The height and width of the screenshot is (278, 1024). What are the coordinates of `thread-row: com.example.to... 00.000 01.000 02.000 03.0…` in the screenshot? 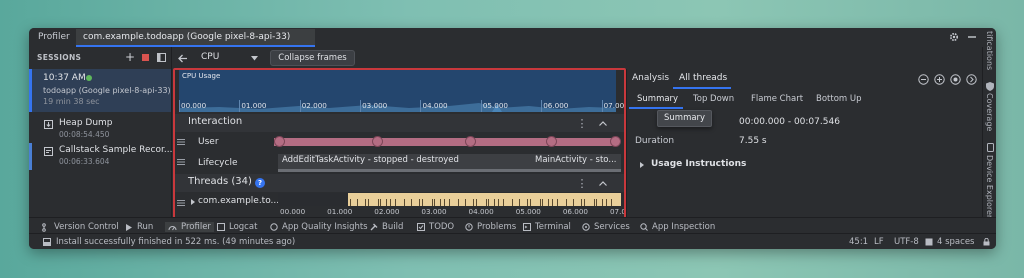 It's located at (404, 204).